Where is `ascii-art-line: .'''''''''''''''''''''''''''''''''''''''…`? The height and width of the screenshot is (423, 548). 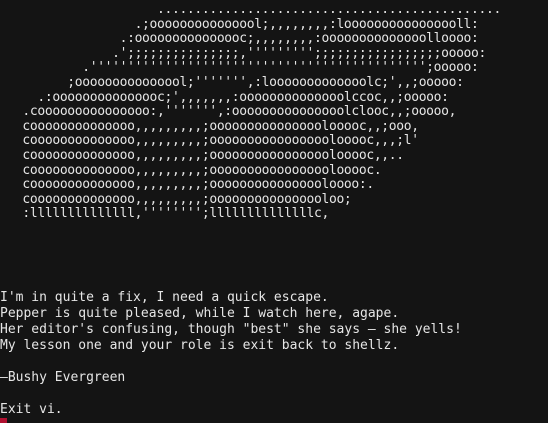 ascii-art-line: .'''''''''''''''''''''''''''''''''''''''… is located at coordinates (239, 68).